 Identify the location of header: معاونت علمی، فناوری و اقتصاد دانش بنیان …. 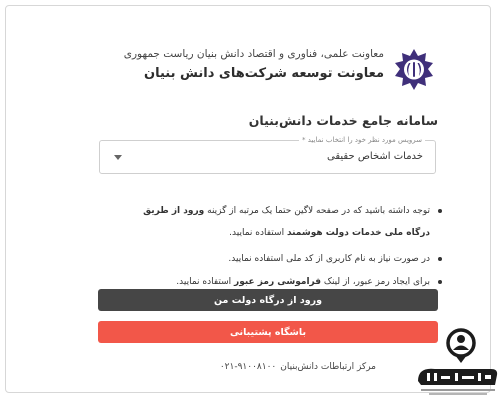
(268, 68).